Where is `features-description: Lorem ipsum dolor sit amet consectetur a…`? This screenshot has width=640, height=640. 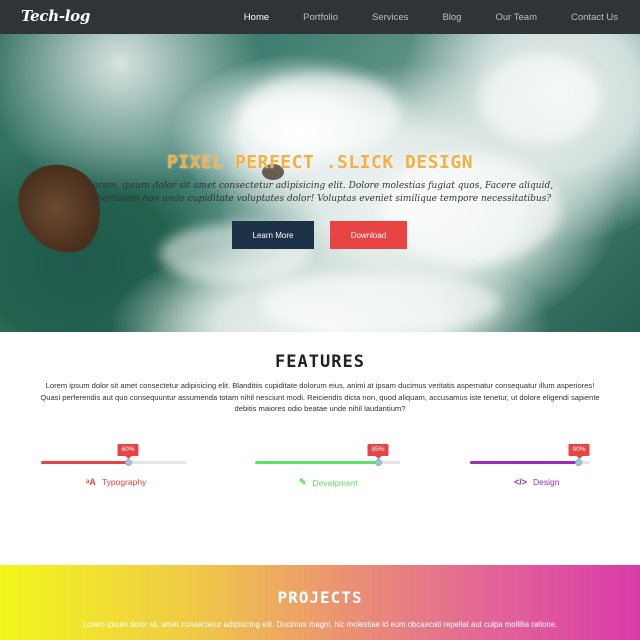
features-description: Lorem ipsum dolor sit amet consectetur a… is located at coordinates (320, 397).